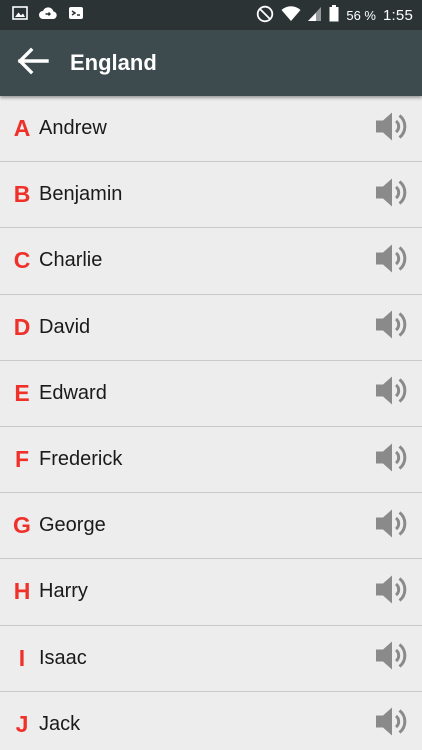  What do you see at coordinates (211, 195) in the screenshot?
I see `list-item: B Benjamin` at bounding box center [211, 195].